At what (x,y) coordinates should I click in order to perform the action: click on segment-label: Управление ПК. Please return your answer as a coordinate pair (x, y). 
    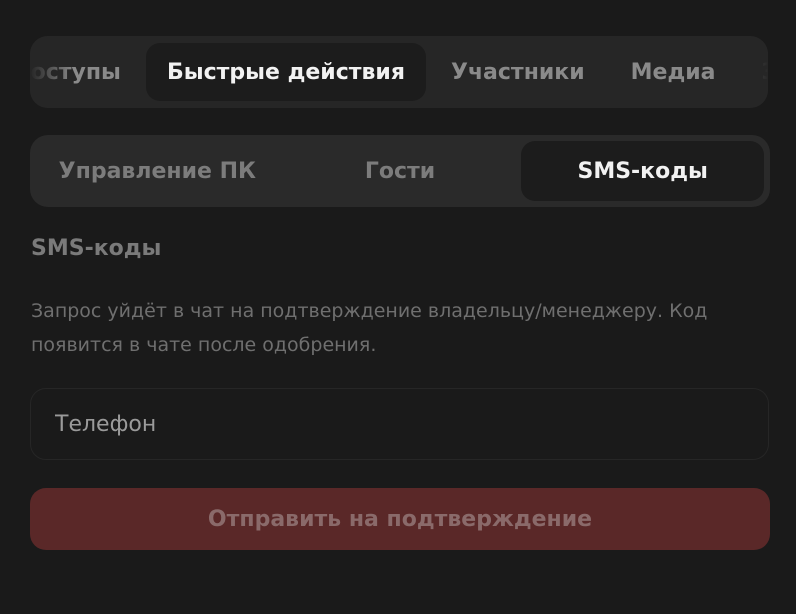
    Looking at the image, I should click on (157, 171).